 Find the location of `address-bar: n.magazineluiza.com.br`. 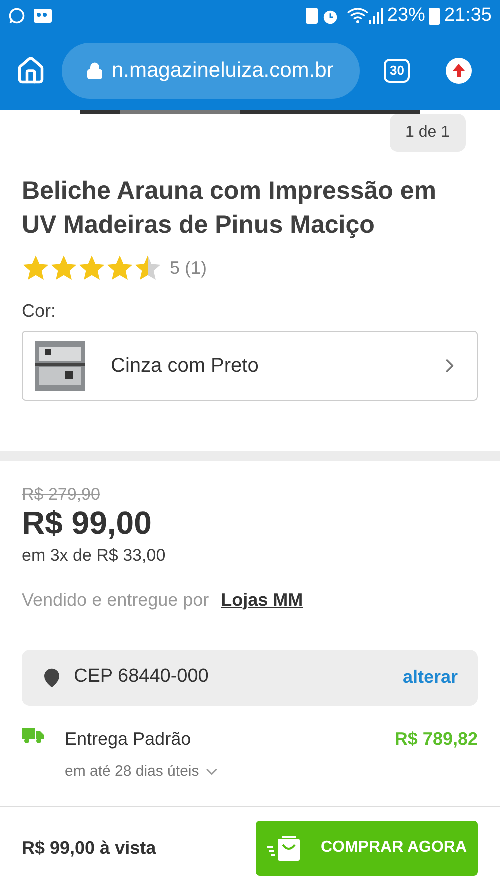

address-bar: n.magazineluiza.com.br is located at coordinates (211, 71).